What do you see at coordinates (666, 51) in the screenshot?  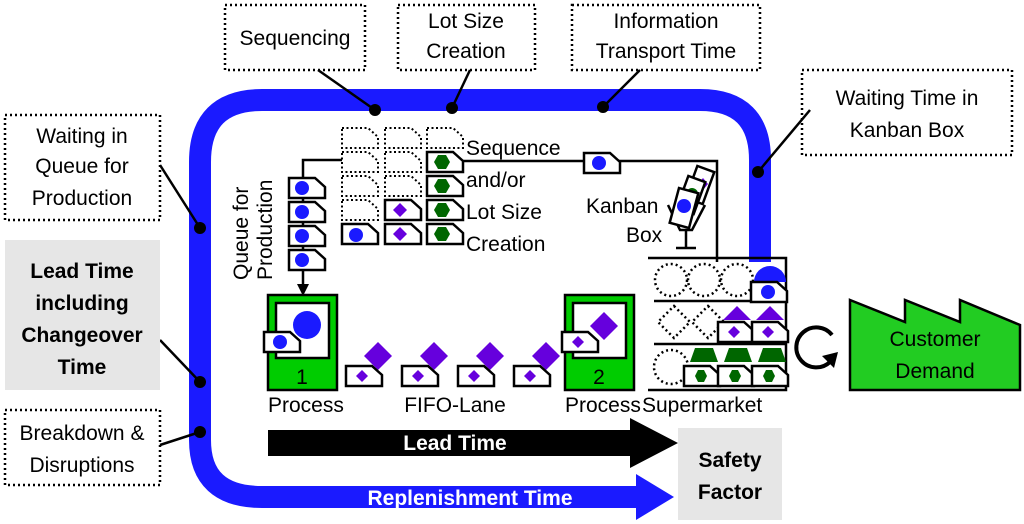 I see `svg-text: Transport Time` at bounding box center [666, 51].